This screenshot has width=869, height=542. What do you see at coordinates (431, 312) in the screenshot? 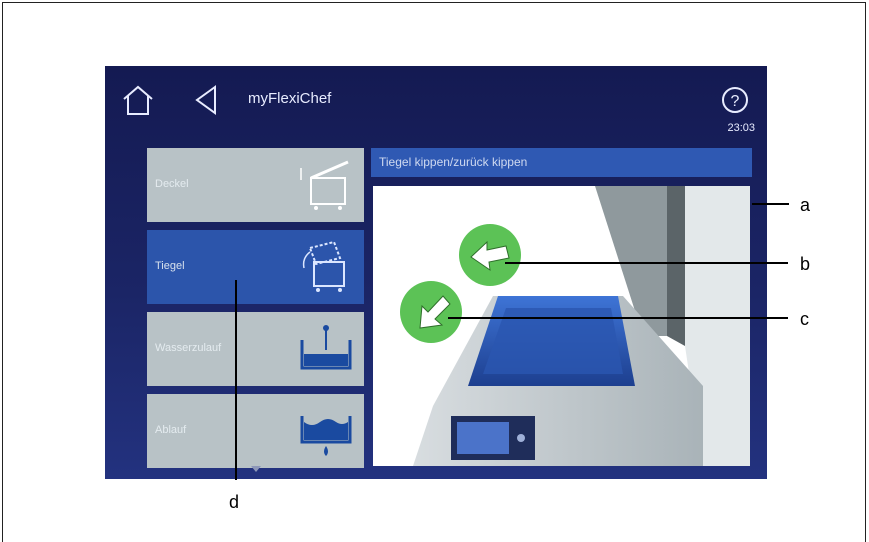
I see `tilt-back-button-illustration` at bounding box center [431, 312].